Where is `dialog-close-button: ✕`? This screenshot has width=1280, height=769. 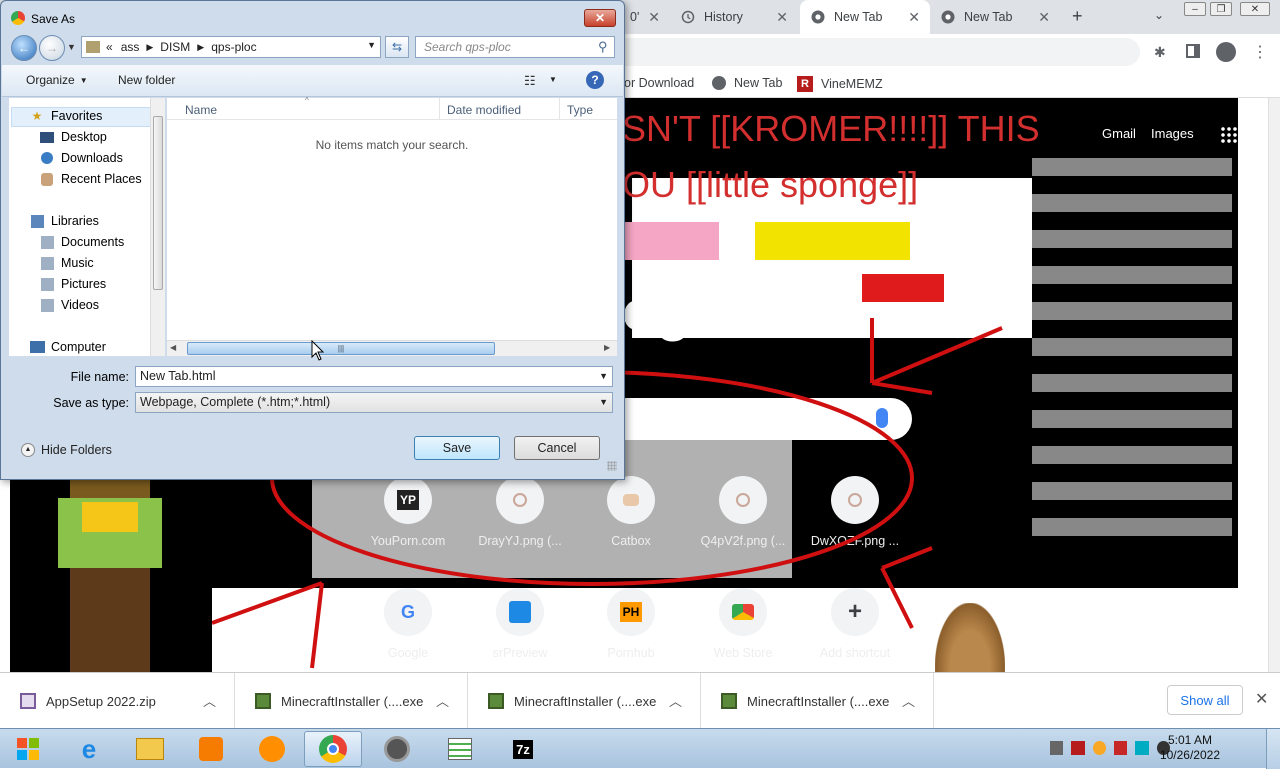
dialog-close-button: ✕ is located at coordinates (600, 18).